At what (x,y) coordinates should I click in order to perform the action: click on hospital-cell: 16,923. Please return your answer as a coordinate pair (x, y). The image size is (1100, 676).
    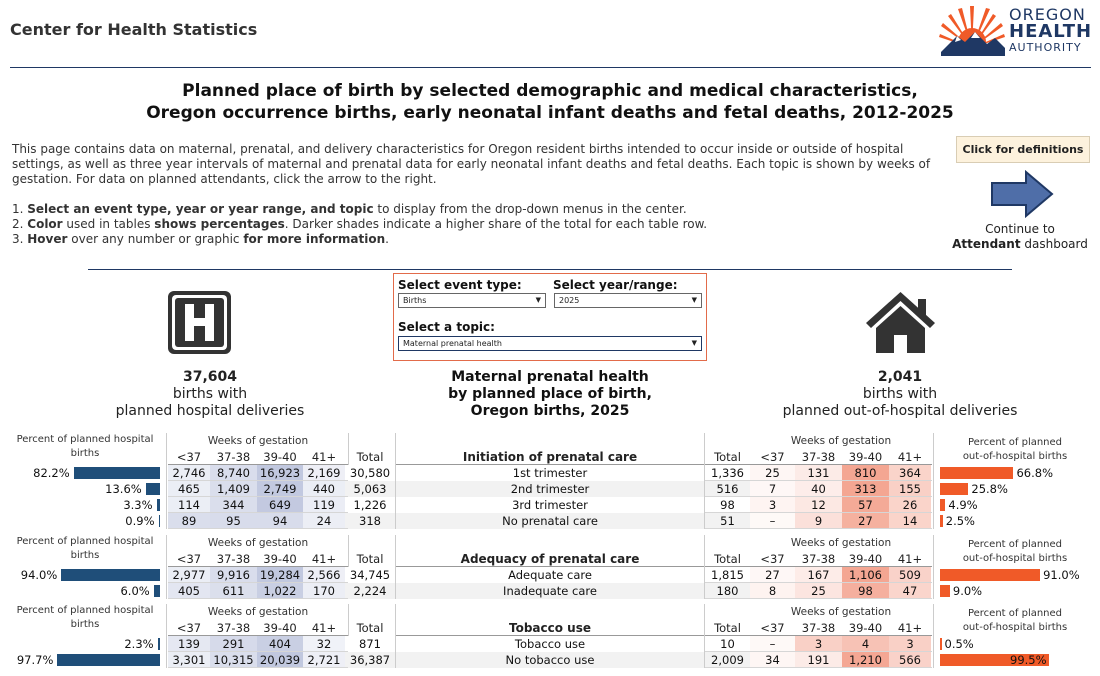
    Looking at the image, I should click on (280, 473).